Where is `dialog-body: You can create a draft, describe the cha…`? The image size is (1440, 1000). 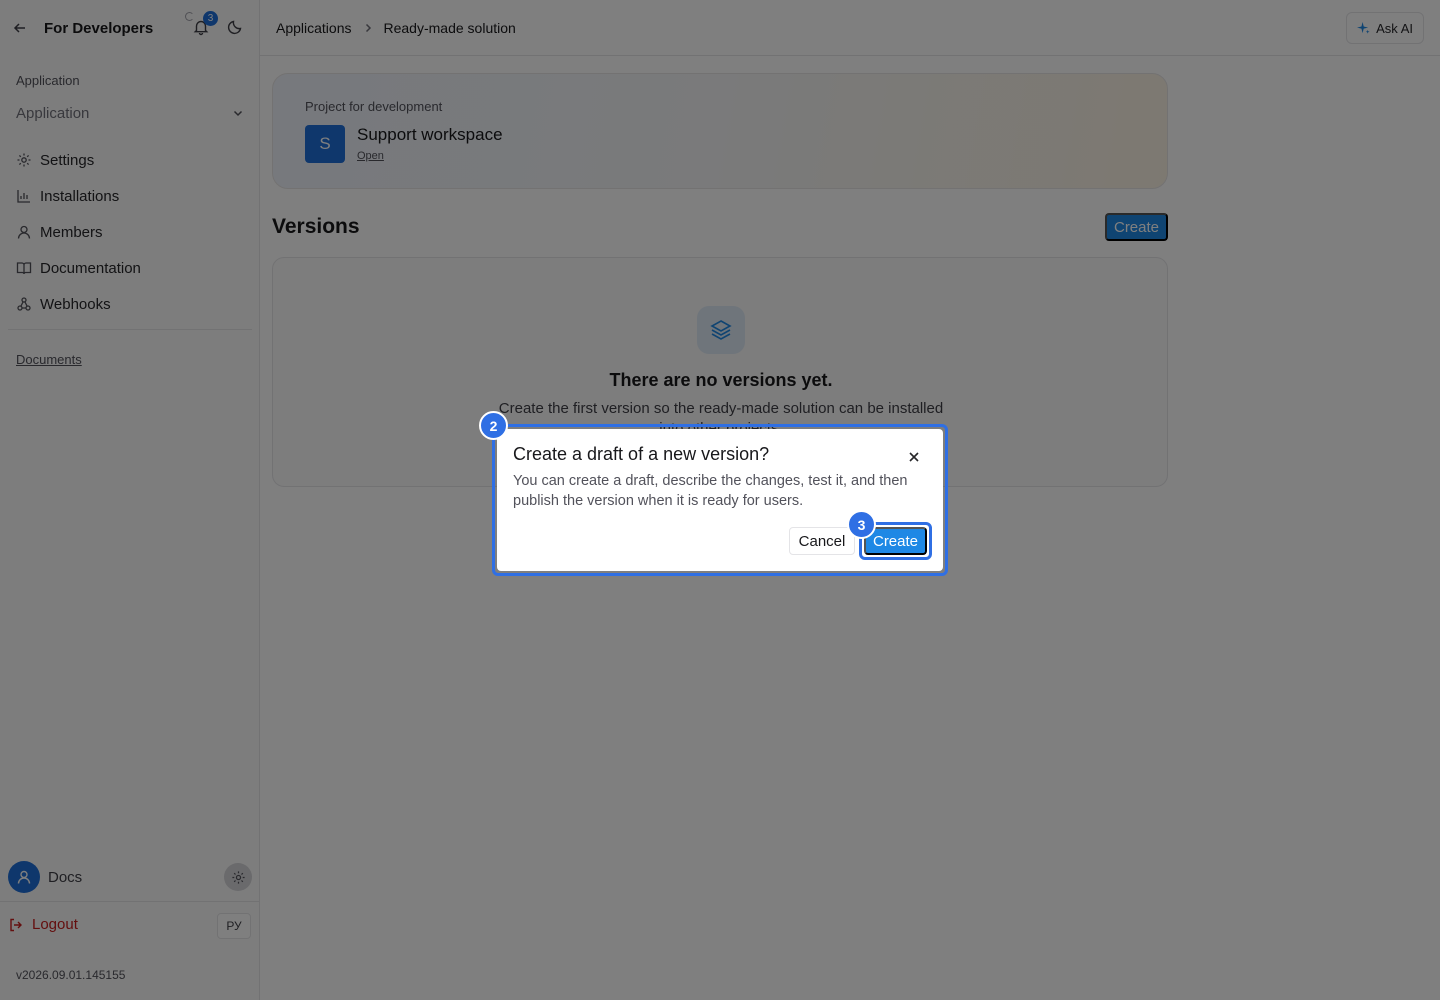
dialog-body: You can create a draft, describe the cha… is located at coordinates (710, 491).